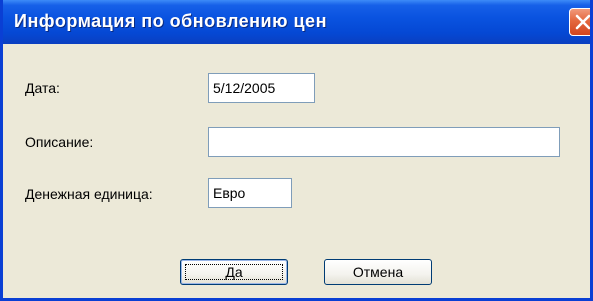  Describe the element at coordinates (261, 88) in the screenshot. I see `date-field` at that location.